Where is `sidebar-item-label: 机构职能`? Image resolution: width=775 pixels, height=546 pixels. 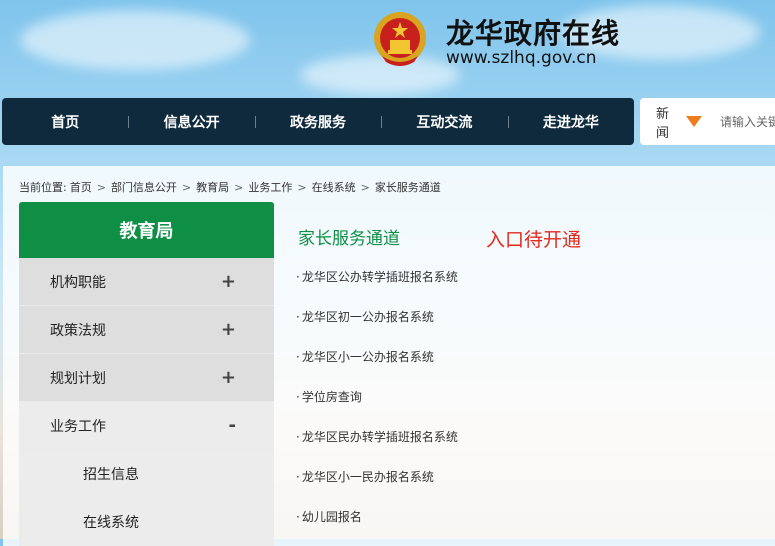
sidebar-item-label: 机构职能 is located at coordinates (78, 282).